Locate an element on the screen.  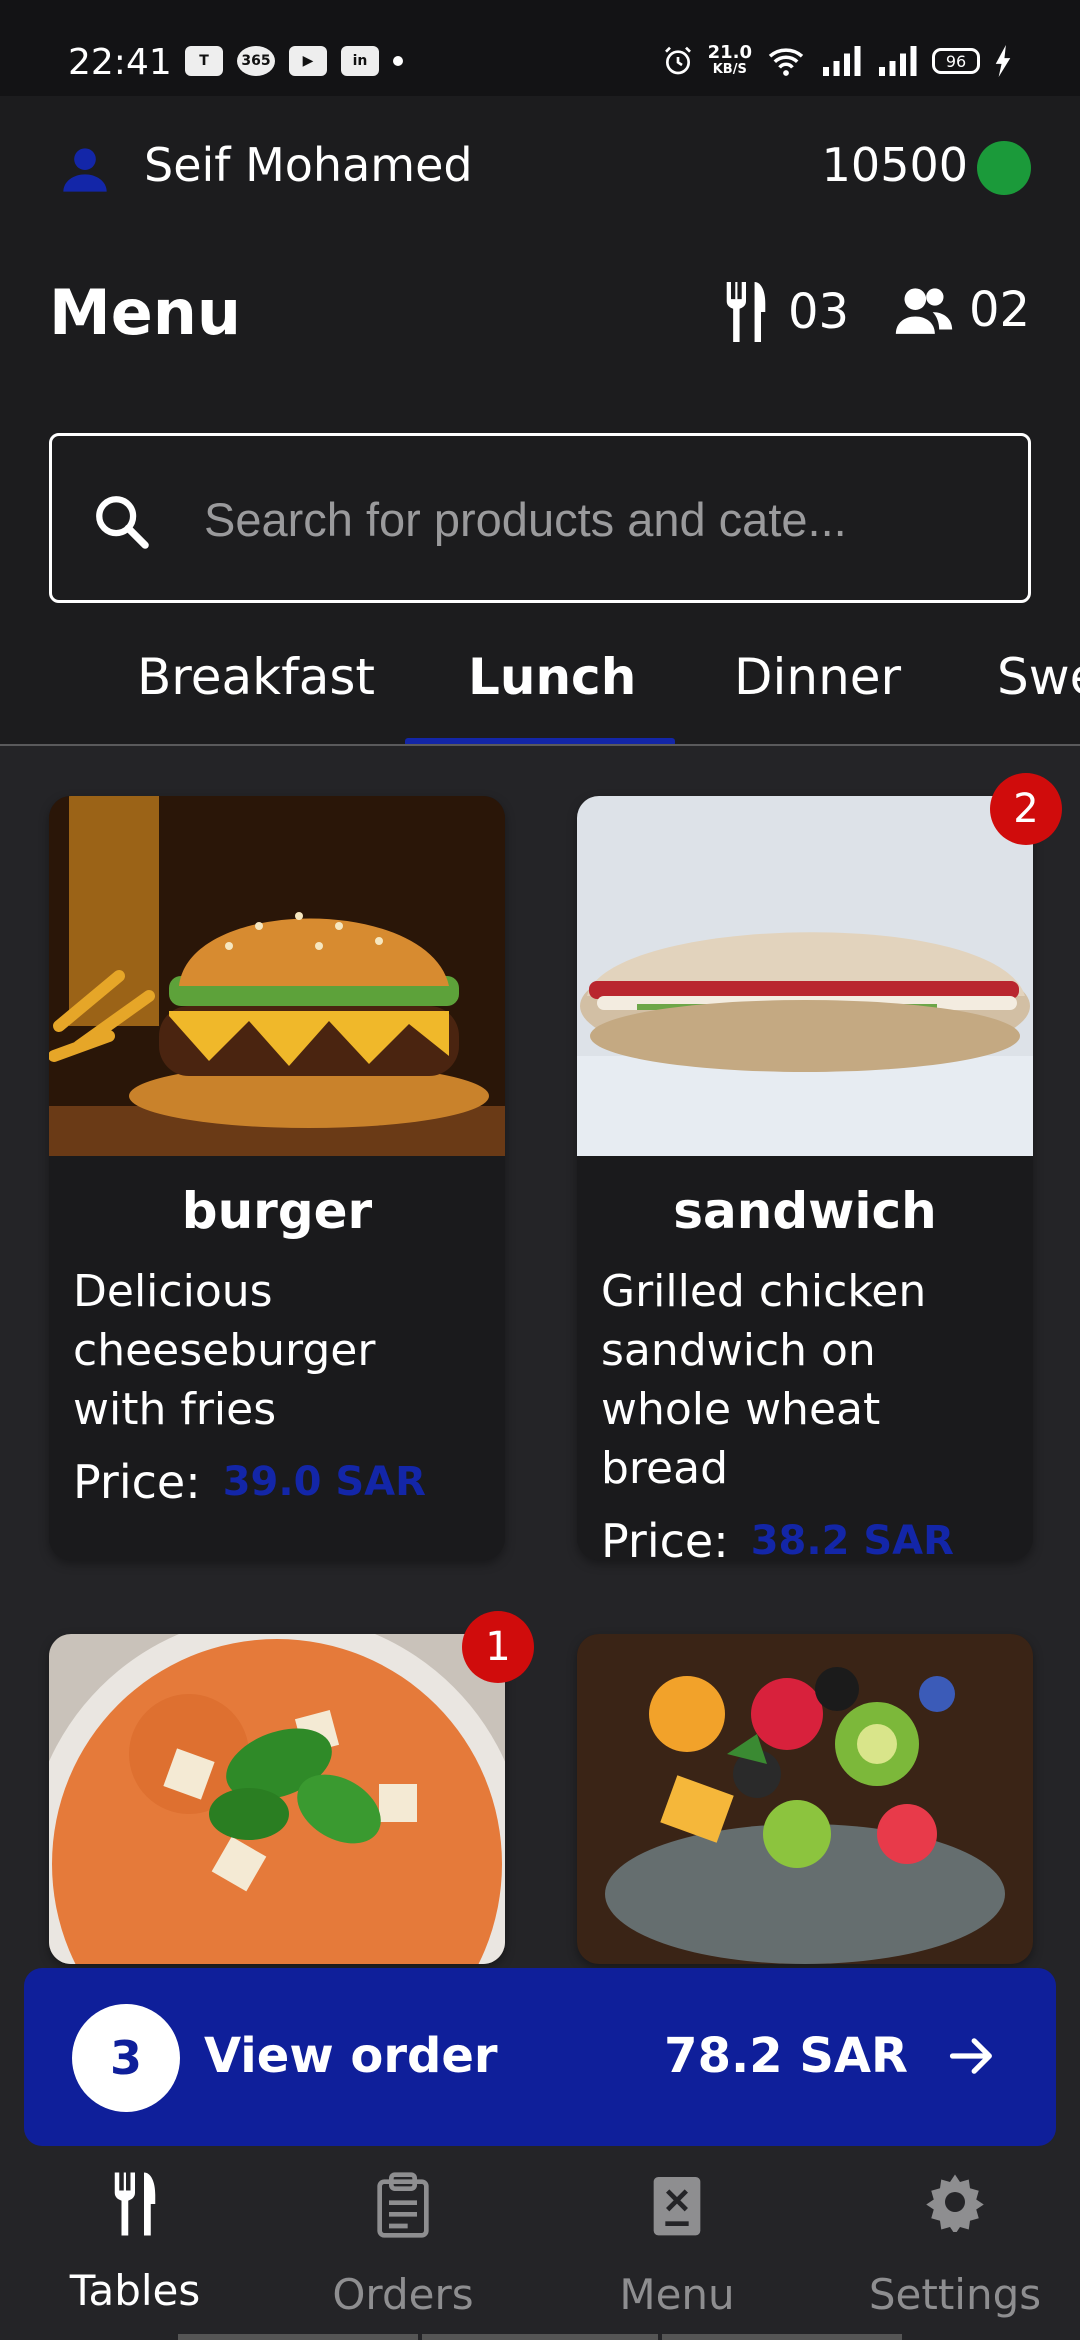
product-price-row: Price: 39.0 SAR is located at coordinates (277, 1482).